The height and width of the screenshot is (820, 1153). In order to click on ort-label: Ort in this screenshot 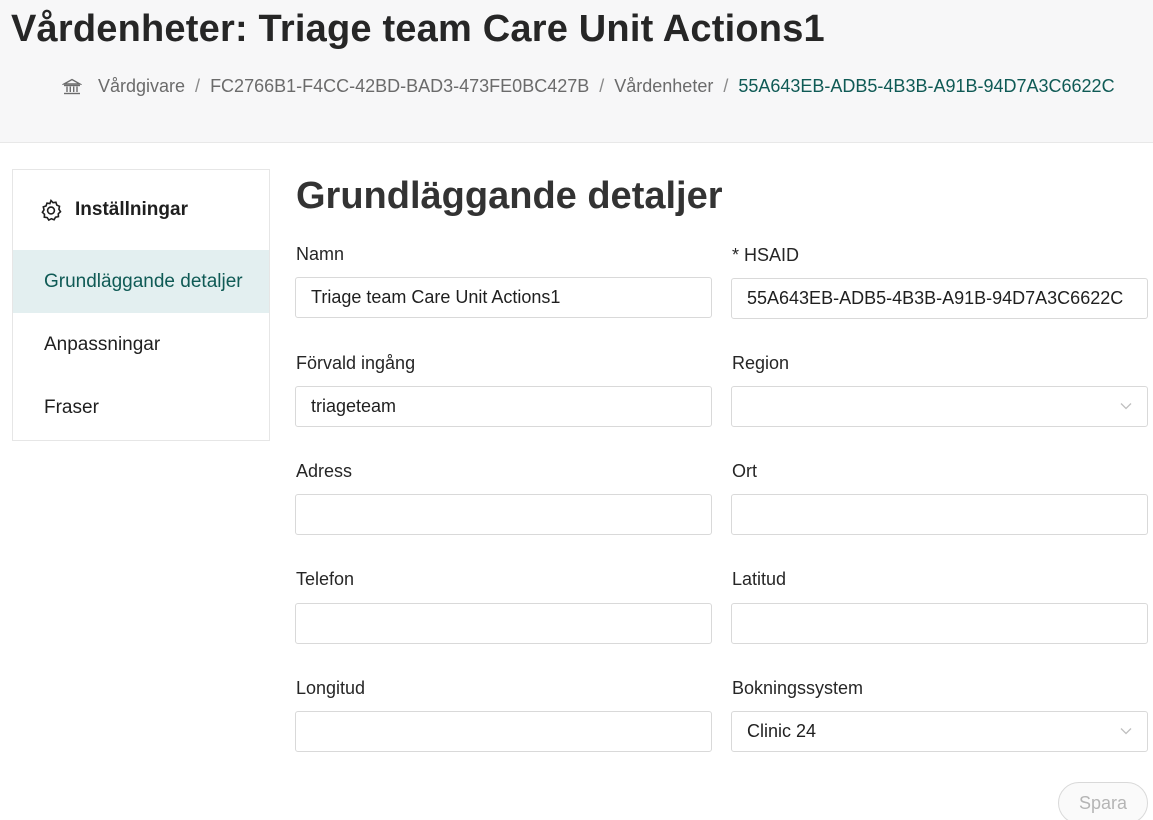, I will do `click(744, 471)`.